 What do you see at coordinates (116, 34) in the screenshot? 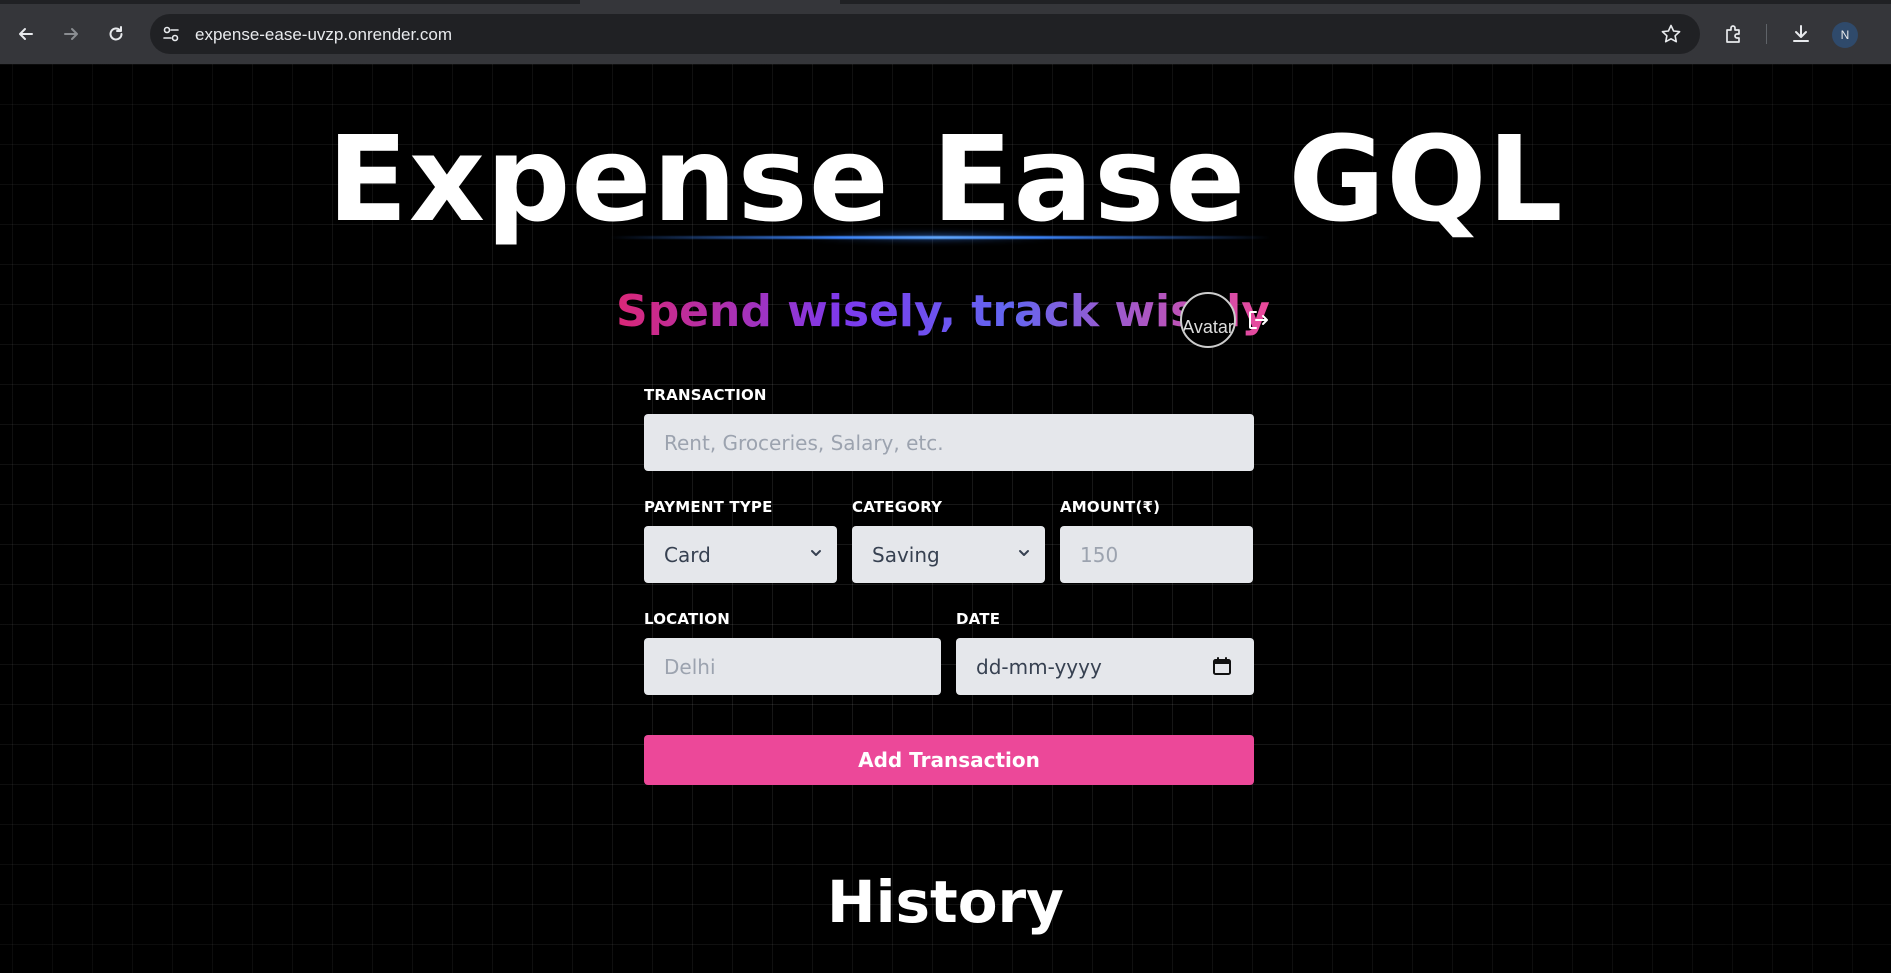
I see `reload-icon` at bounding box center [116, 34].